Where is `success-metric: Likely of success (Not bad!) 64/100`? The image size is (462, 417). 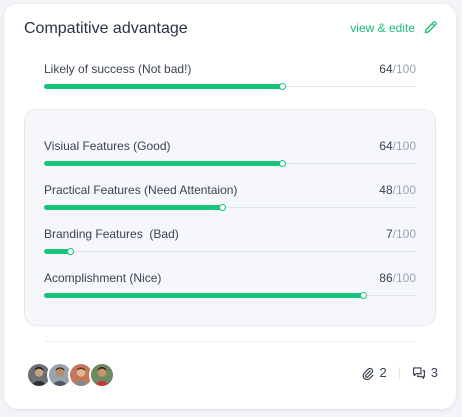 success-metric: Likely of success (Not bad!) 64/100 is located at coordinates (230, 76).